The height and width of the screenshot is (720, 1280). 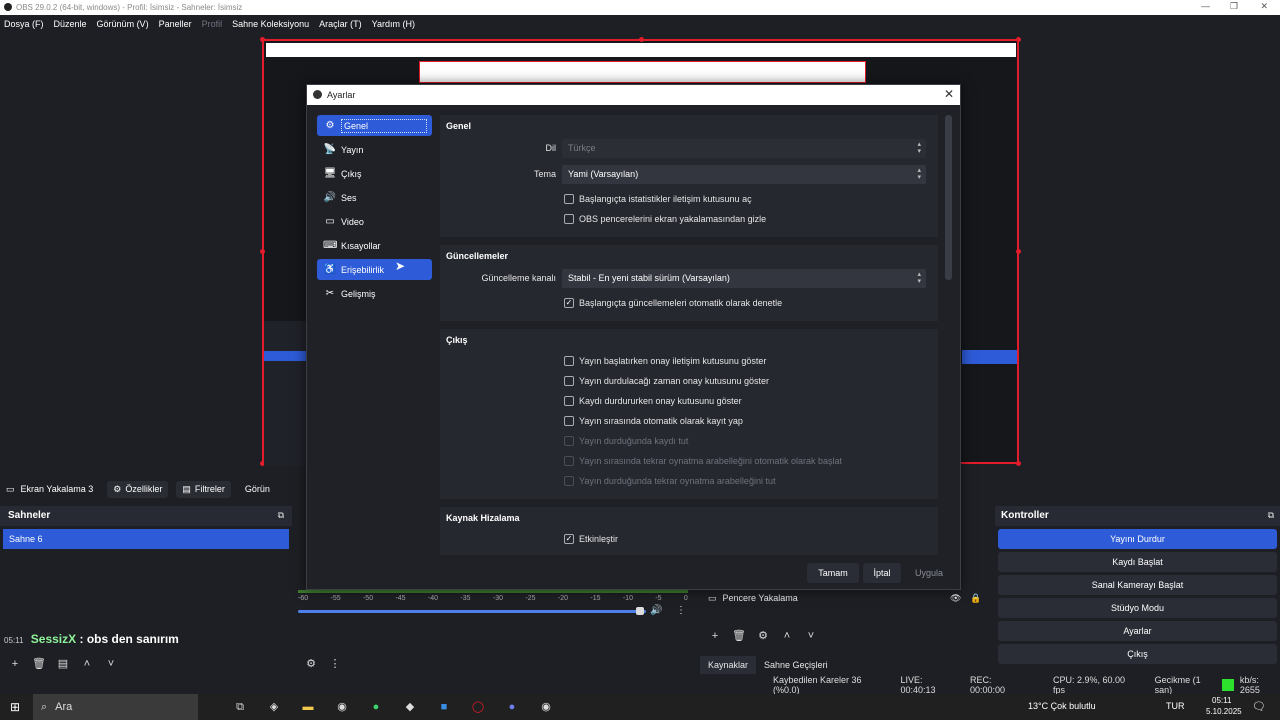 I want to click on menu-item: Görünüm (V), so click(x=123, y=24).